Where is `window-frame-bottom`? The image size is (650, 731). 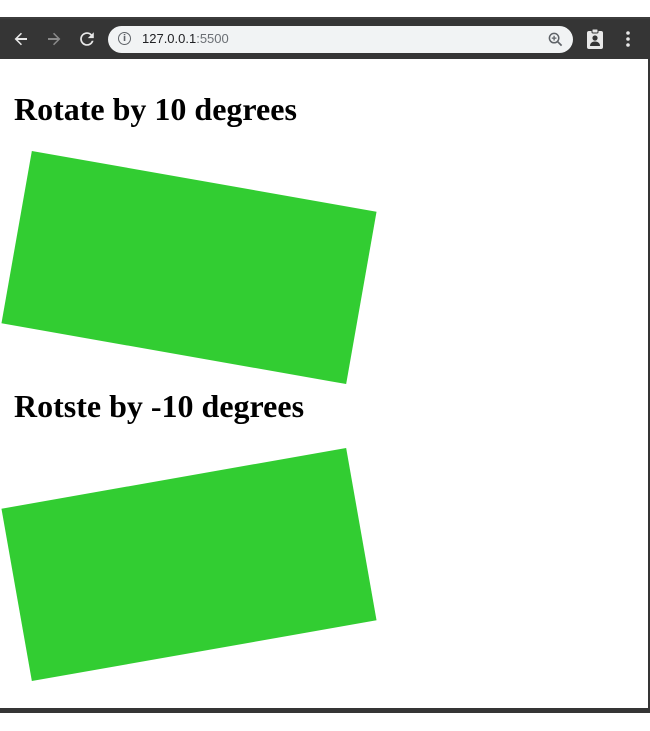
window-frame-bottom is located at coordinates (325, 710).